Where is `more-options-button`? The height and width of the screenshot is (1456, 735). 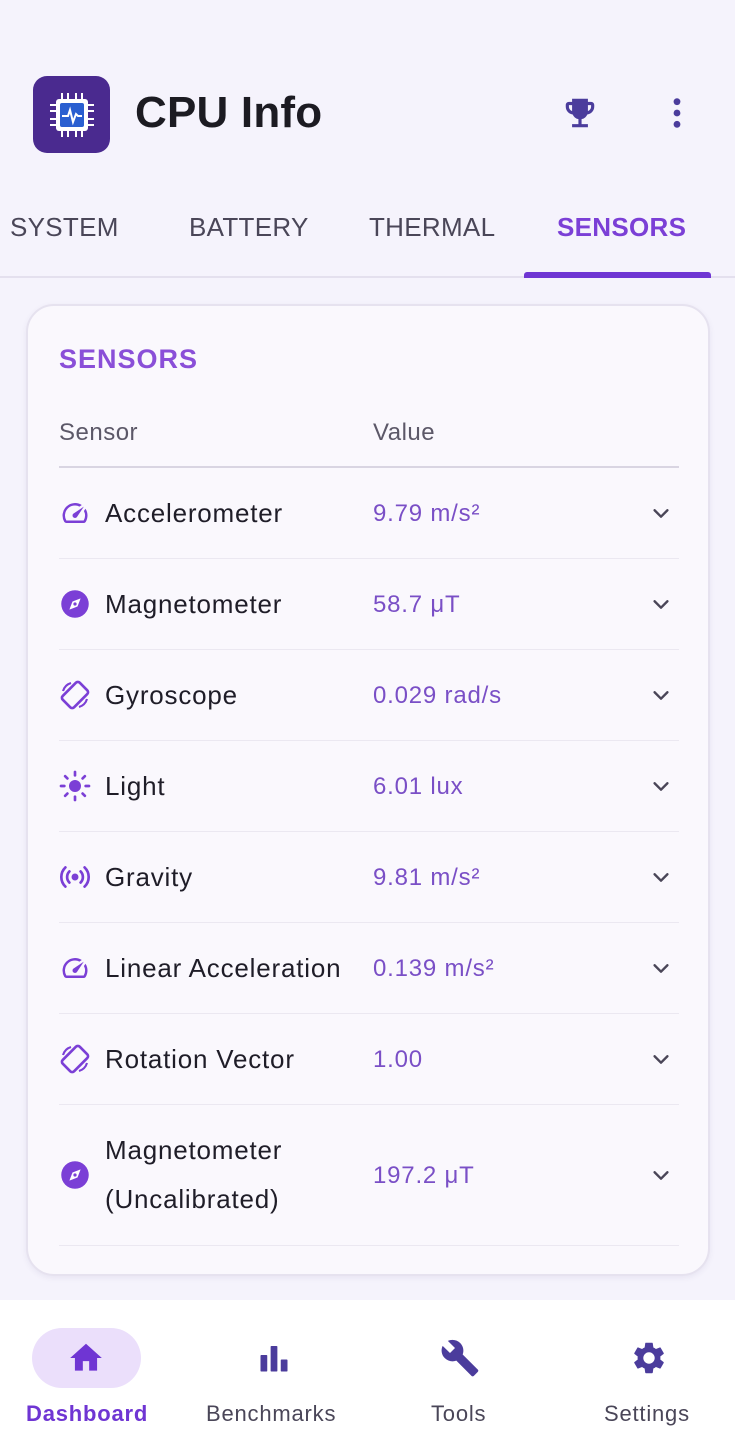
more-options-button is located at coordinates (677, 113).